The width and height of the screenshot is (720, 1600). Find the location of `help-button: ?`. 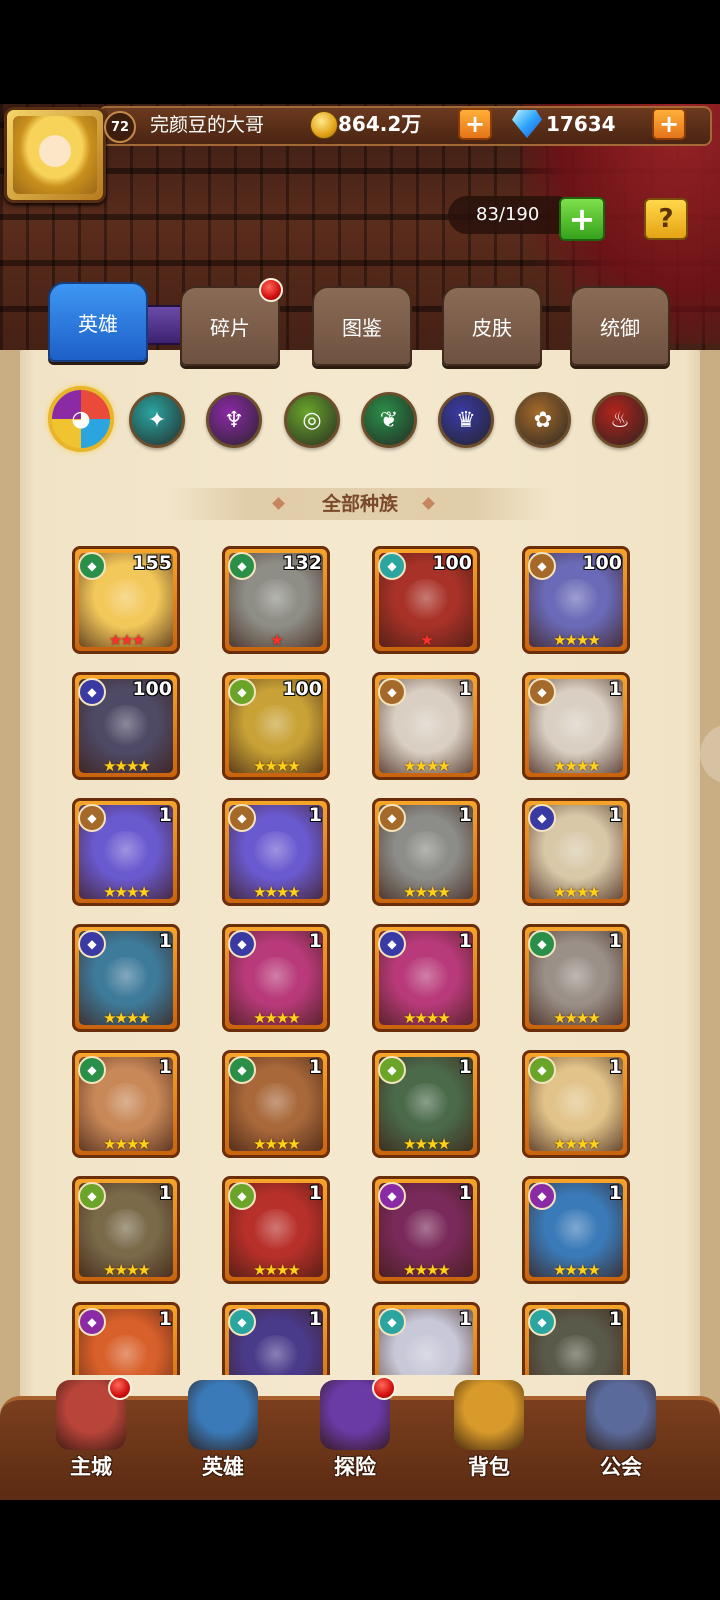

help-button: ? is located at coordinates (666, 219).